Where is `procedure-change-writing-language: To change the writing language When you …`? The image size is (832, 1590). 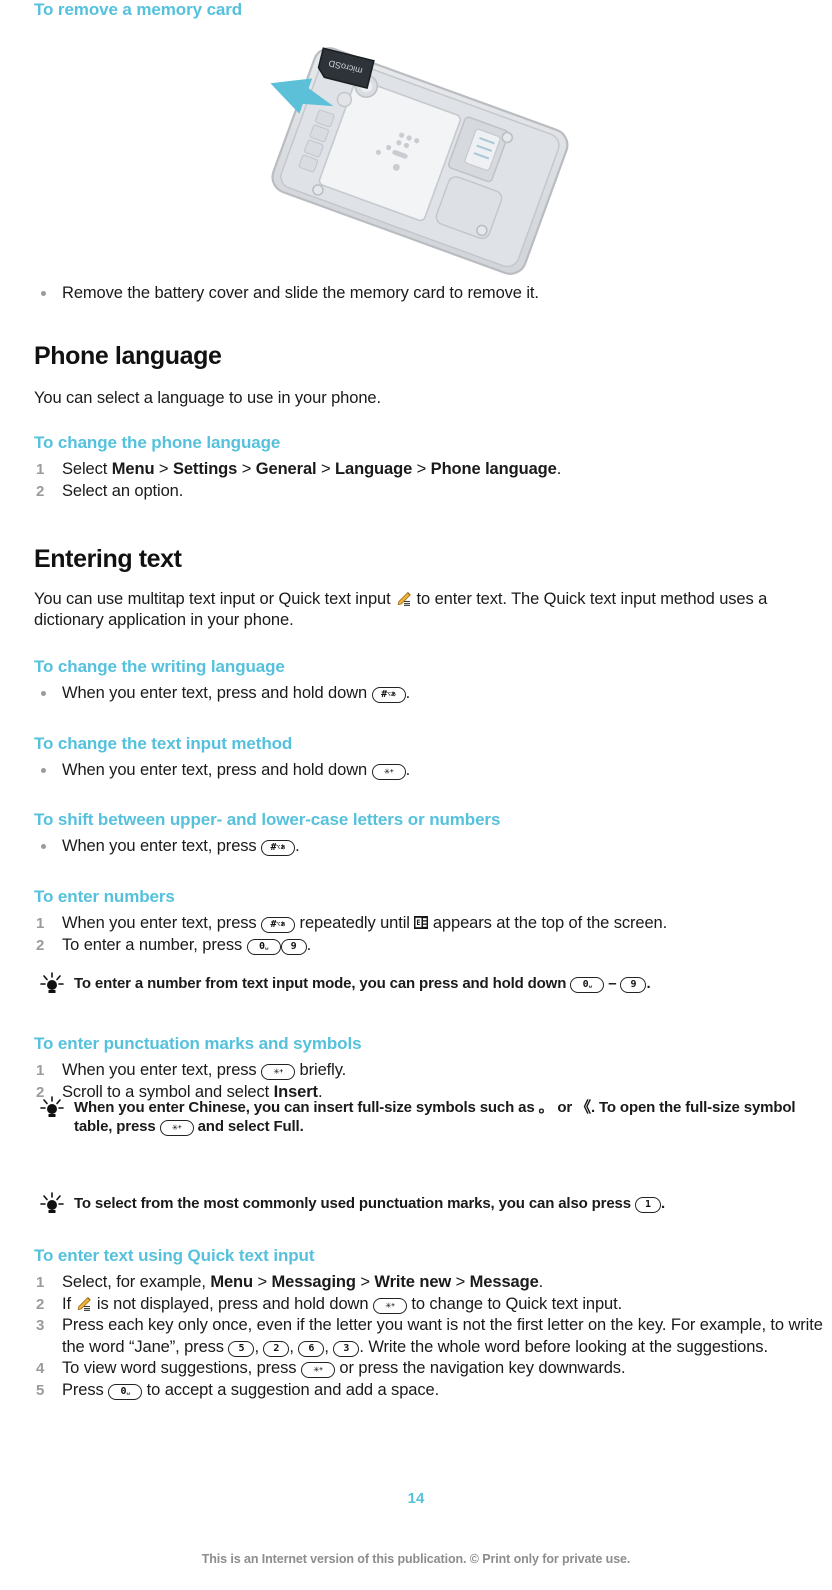
procedure-change-writing-language: To change the writing language When you … is located at coordinates (416, 680).